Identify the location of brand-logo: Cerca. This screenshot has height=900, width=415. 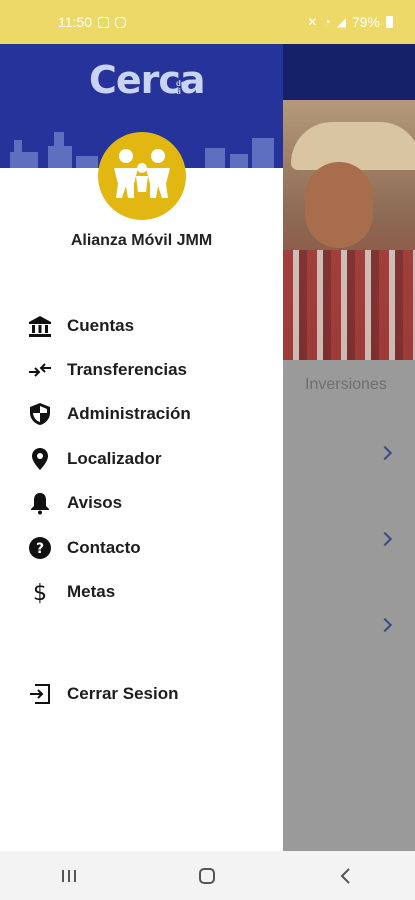
(147, 80).